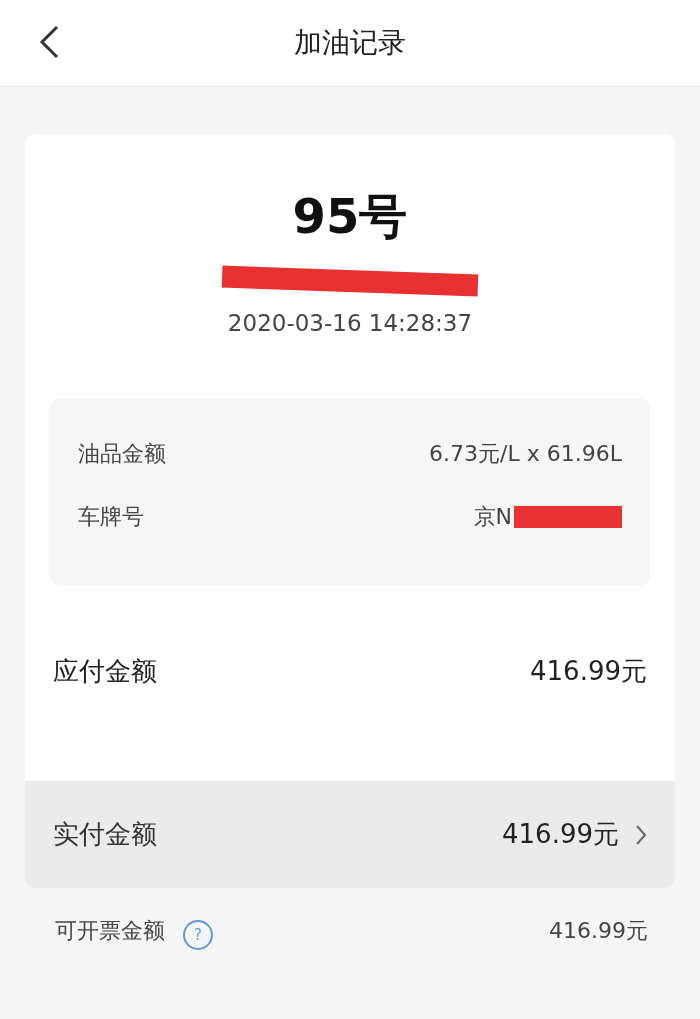 The height and width of the screenshot is (1019, 700). Describe the element at coordinates (105, 834) in the screenshot. I see `paid-label: 实付金额` at that location.